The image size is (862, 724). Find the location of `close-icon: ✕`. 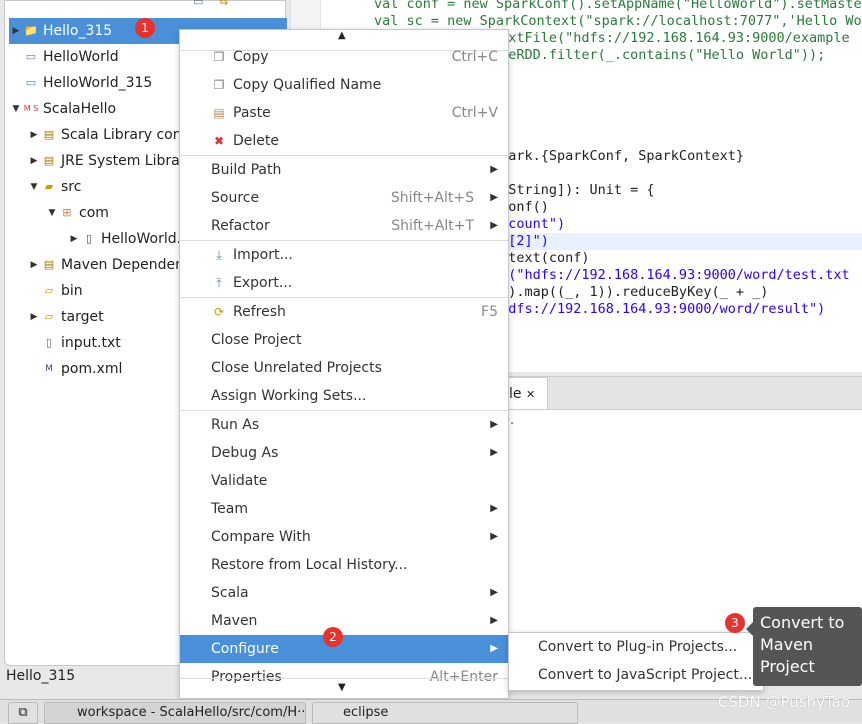

close-icon: ✕ is located at coordinates (530, 394).